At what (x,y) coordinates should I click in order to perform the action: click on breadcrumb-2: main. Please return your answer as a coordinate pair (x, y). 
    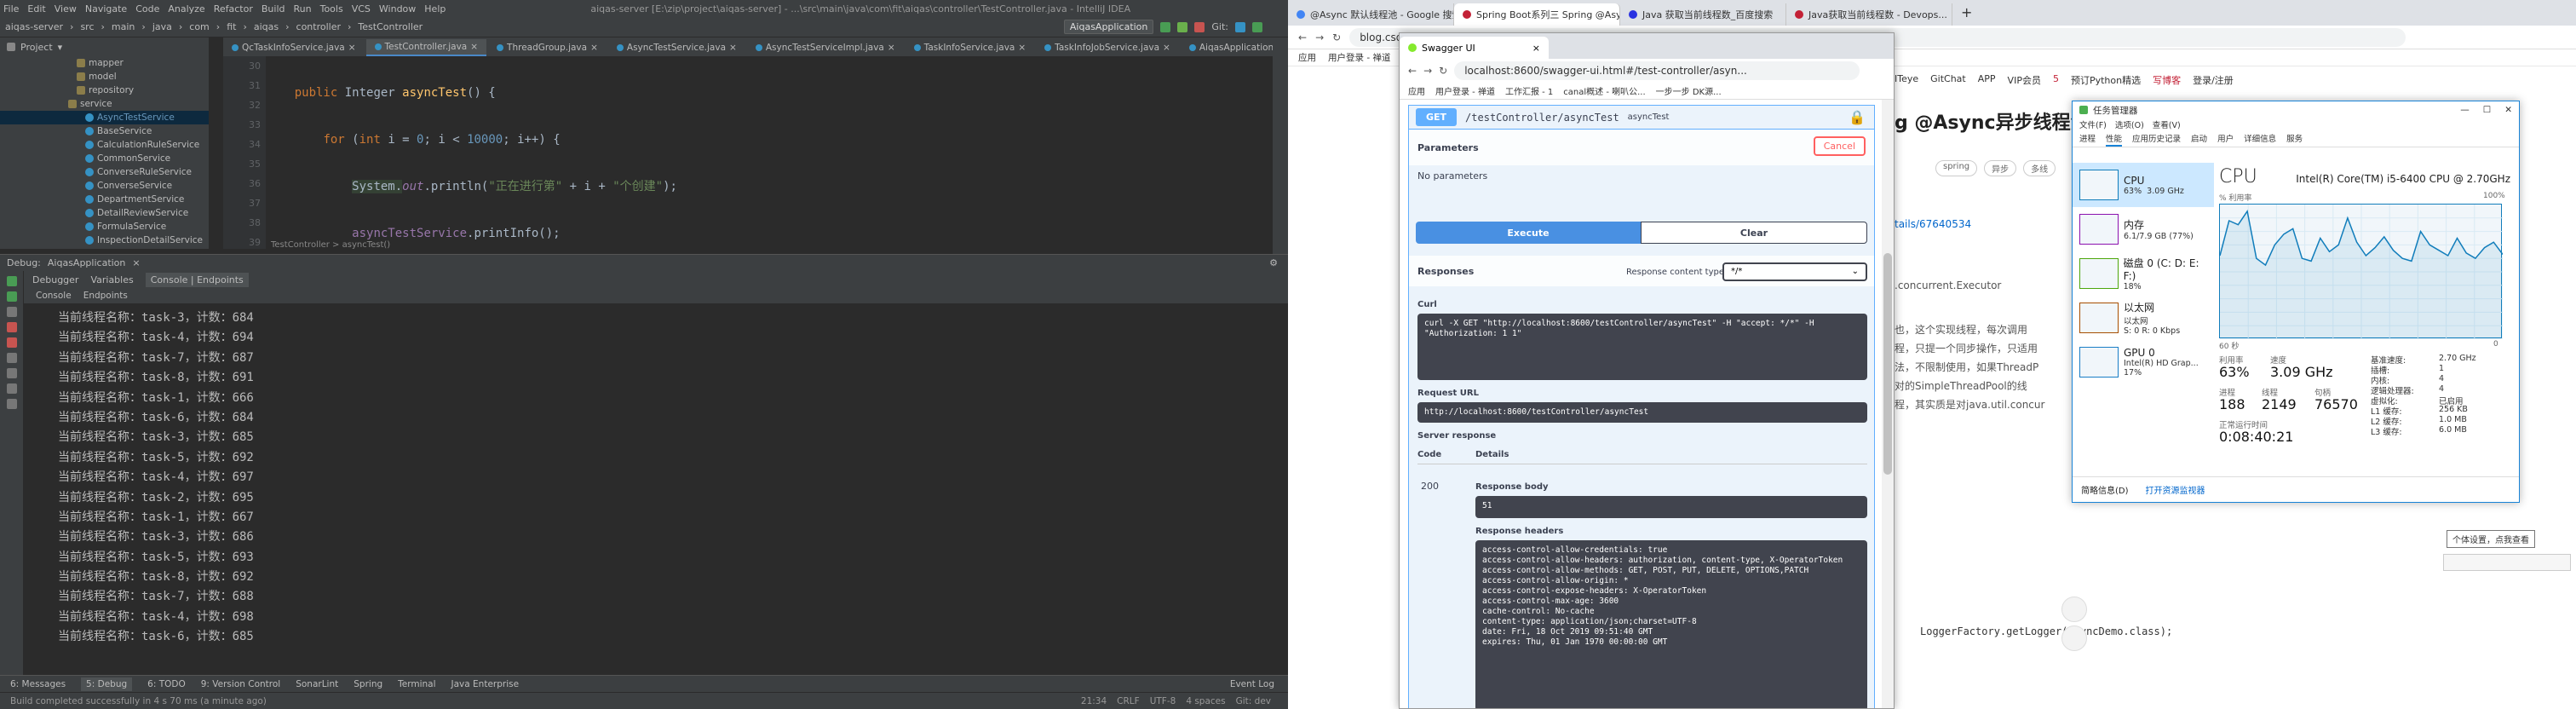
    Looking at the image, I should click on (123, 26).